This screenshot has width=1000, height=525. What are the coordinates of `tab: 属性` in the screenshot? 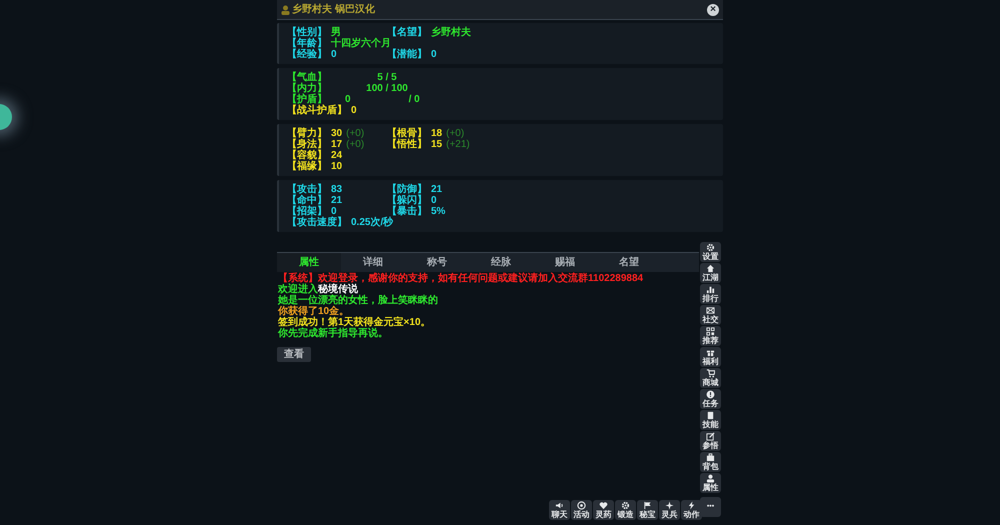 It's located at (309, 262).